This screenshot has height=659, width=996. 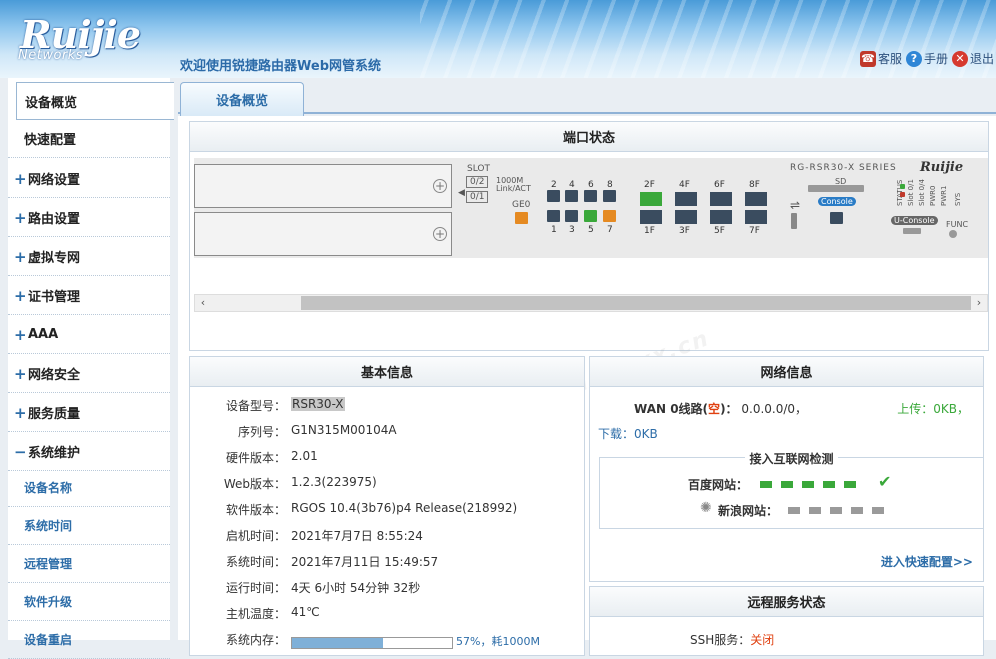 What do you see at coordinates (255, 510) in the screenshot?
I see `info-key: 软件版本：` at bounding box center [255, 510].